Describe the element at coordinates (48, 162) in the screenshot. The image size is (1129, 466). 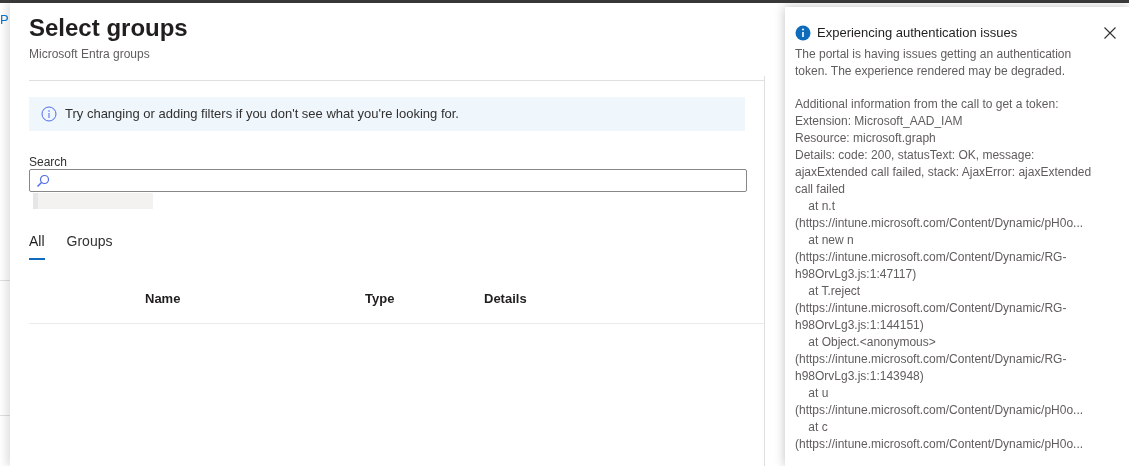
I see `search-label: Search` at that location.